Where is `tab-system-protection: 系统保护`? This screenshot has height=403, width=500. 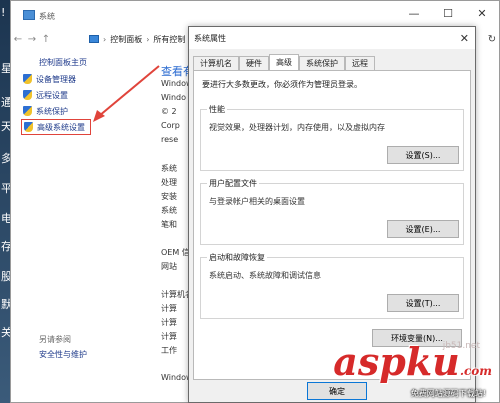
tab-system-protection: 系统保护 is located at coordinates (322, 63).